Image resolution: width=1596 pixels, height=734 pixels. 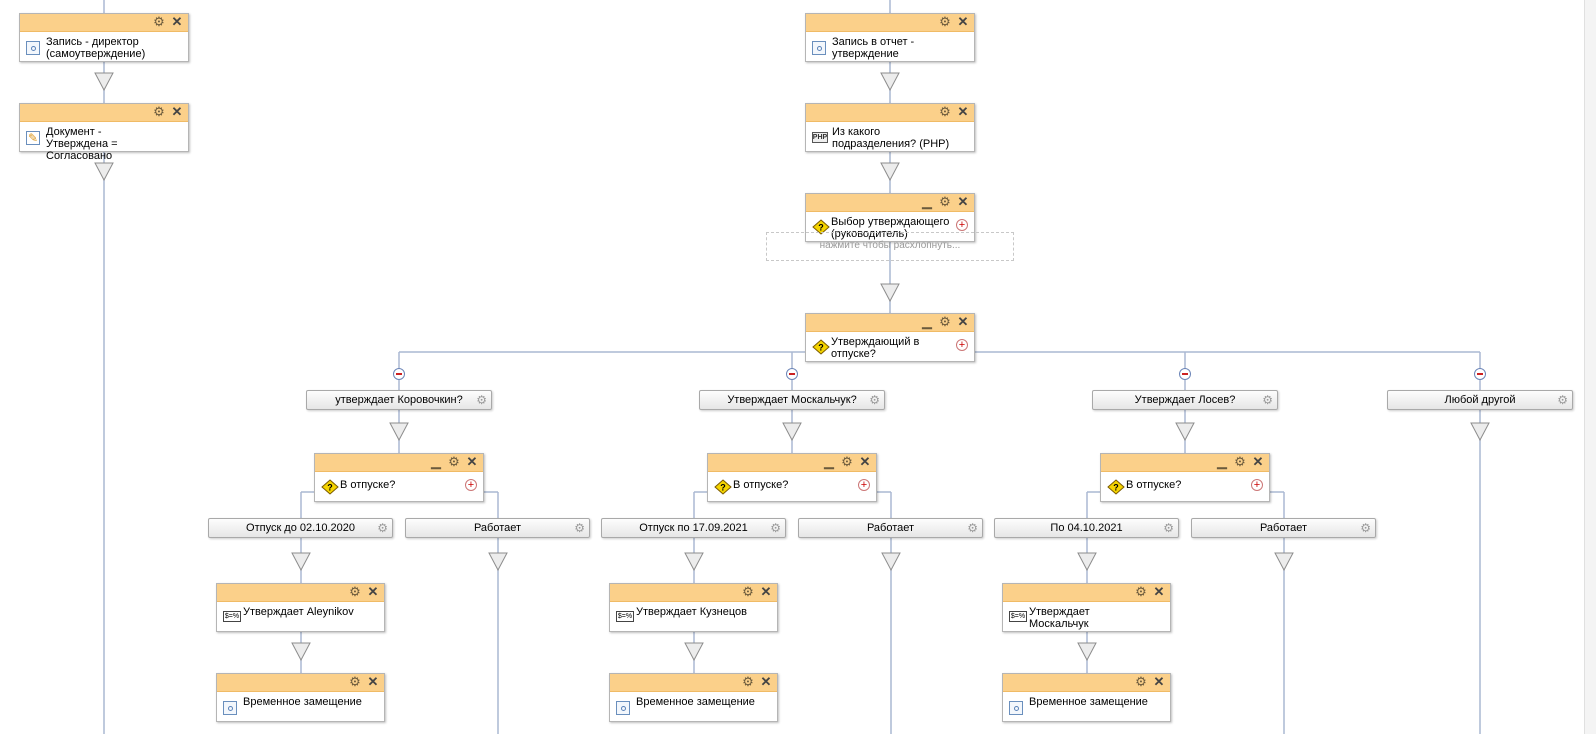 What do you see at coordinates (693, 607) in the screenshot?
I see `activity-block-approves-kuznetsov: ⚙ ✕ $=% Утверждает Кузнецов` at bounding box center [693, 607].